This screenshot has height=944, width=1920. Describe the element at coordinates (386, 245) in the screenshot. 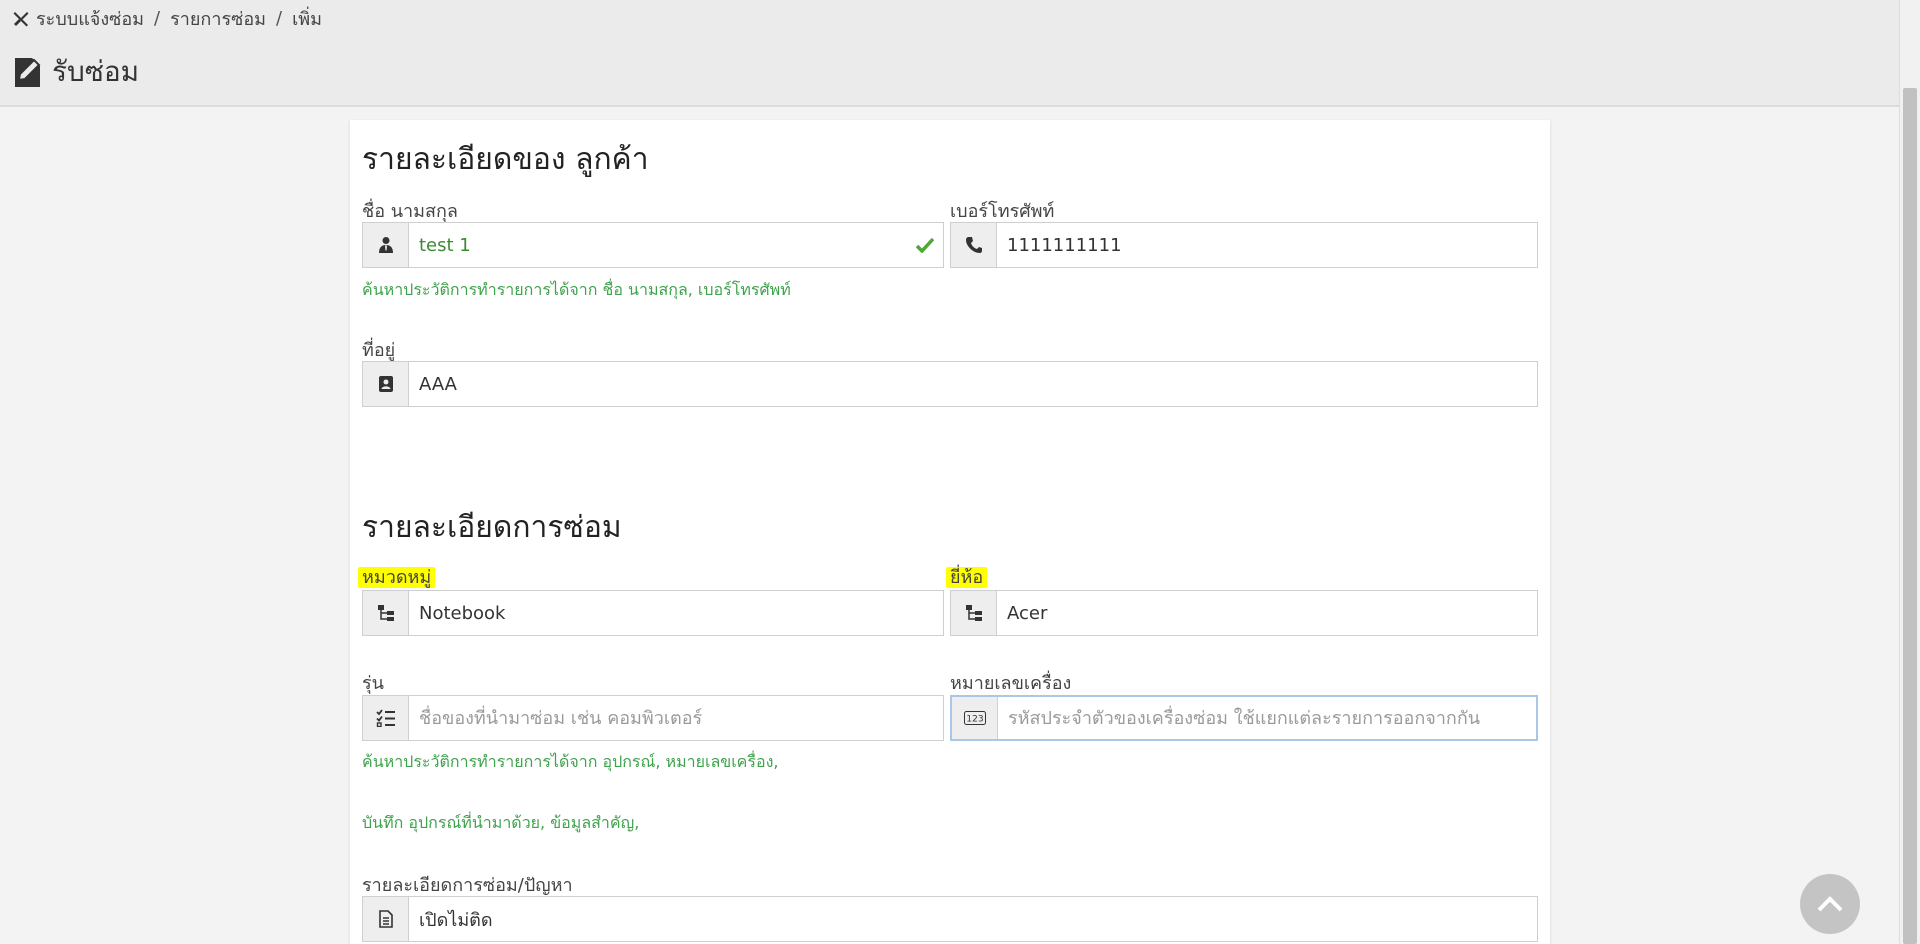

I see `user-tie-icon` at that location.